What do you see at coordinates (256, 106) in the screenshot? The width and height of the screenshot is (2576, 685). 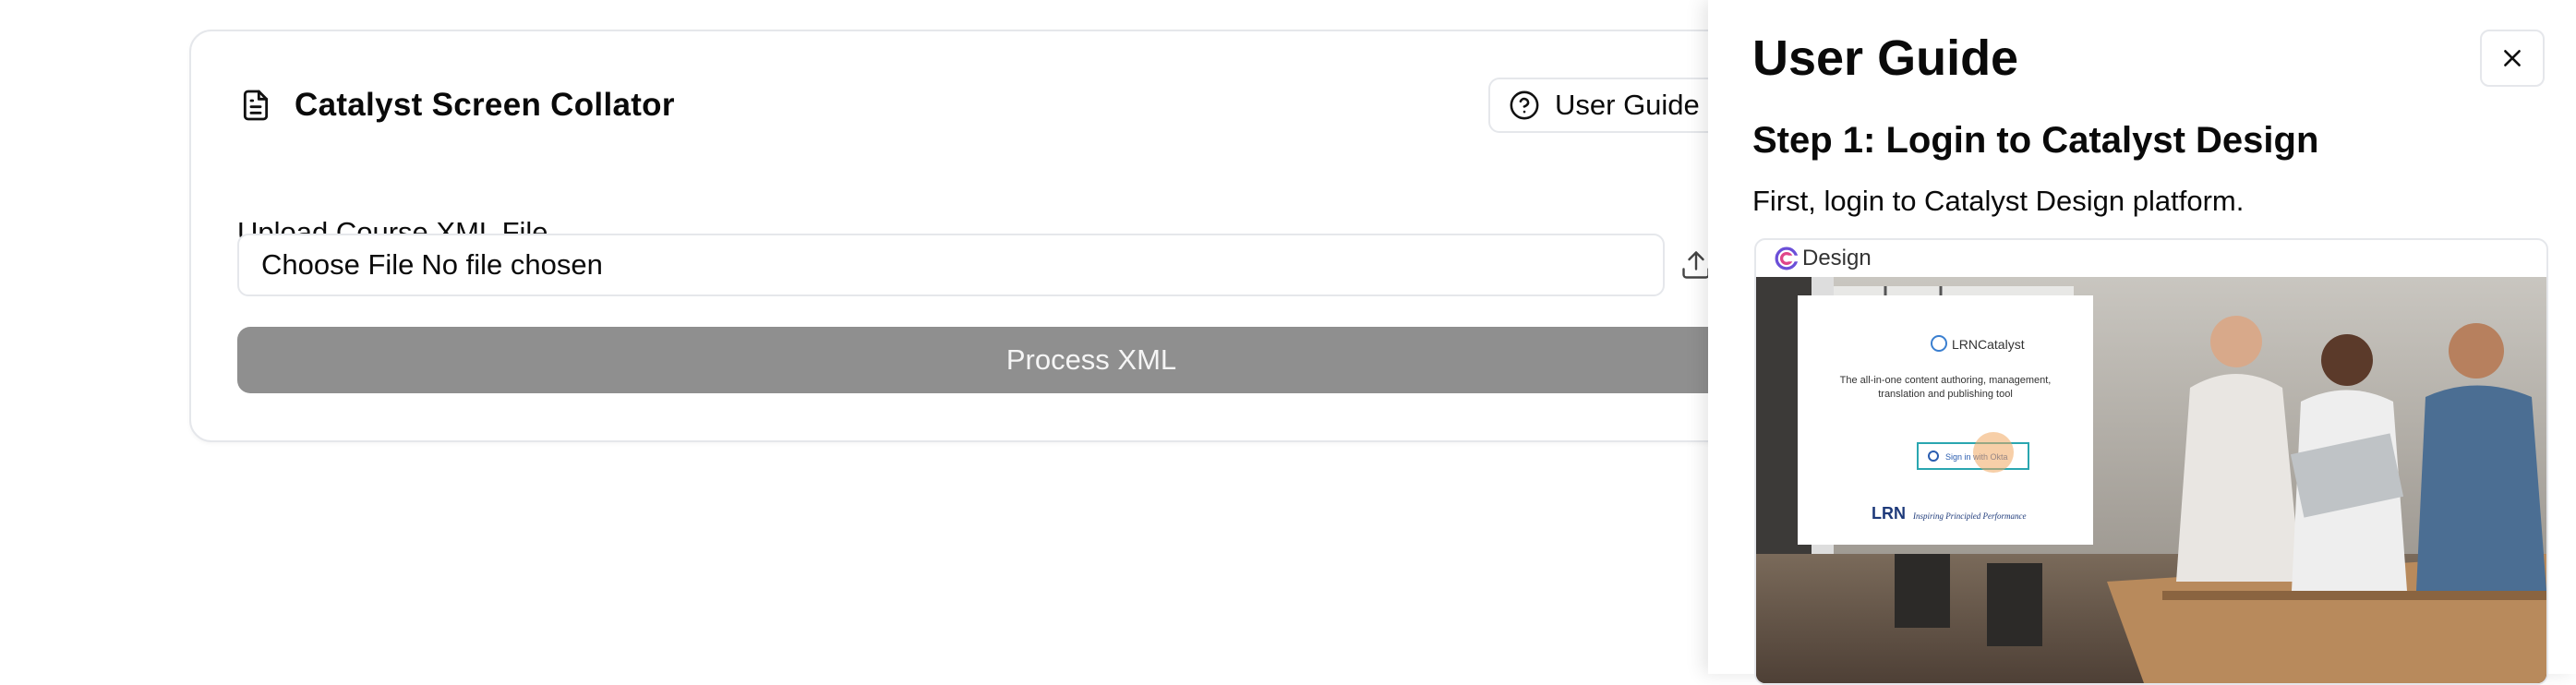 I see `document-icon` at bounding box center [256, 106].